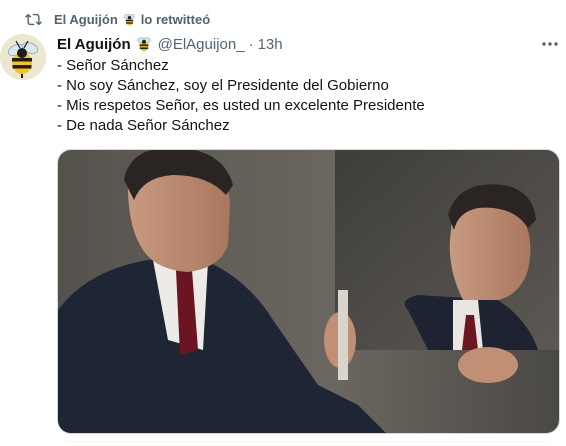 This screenshot has height=446, width=566. I want to click on author-handle: @ElAguijon_, so click(201, 44).